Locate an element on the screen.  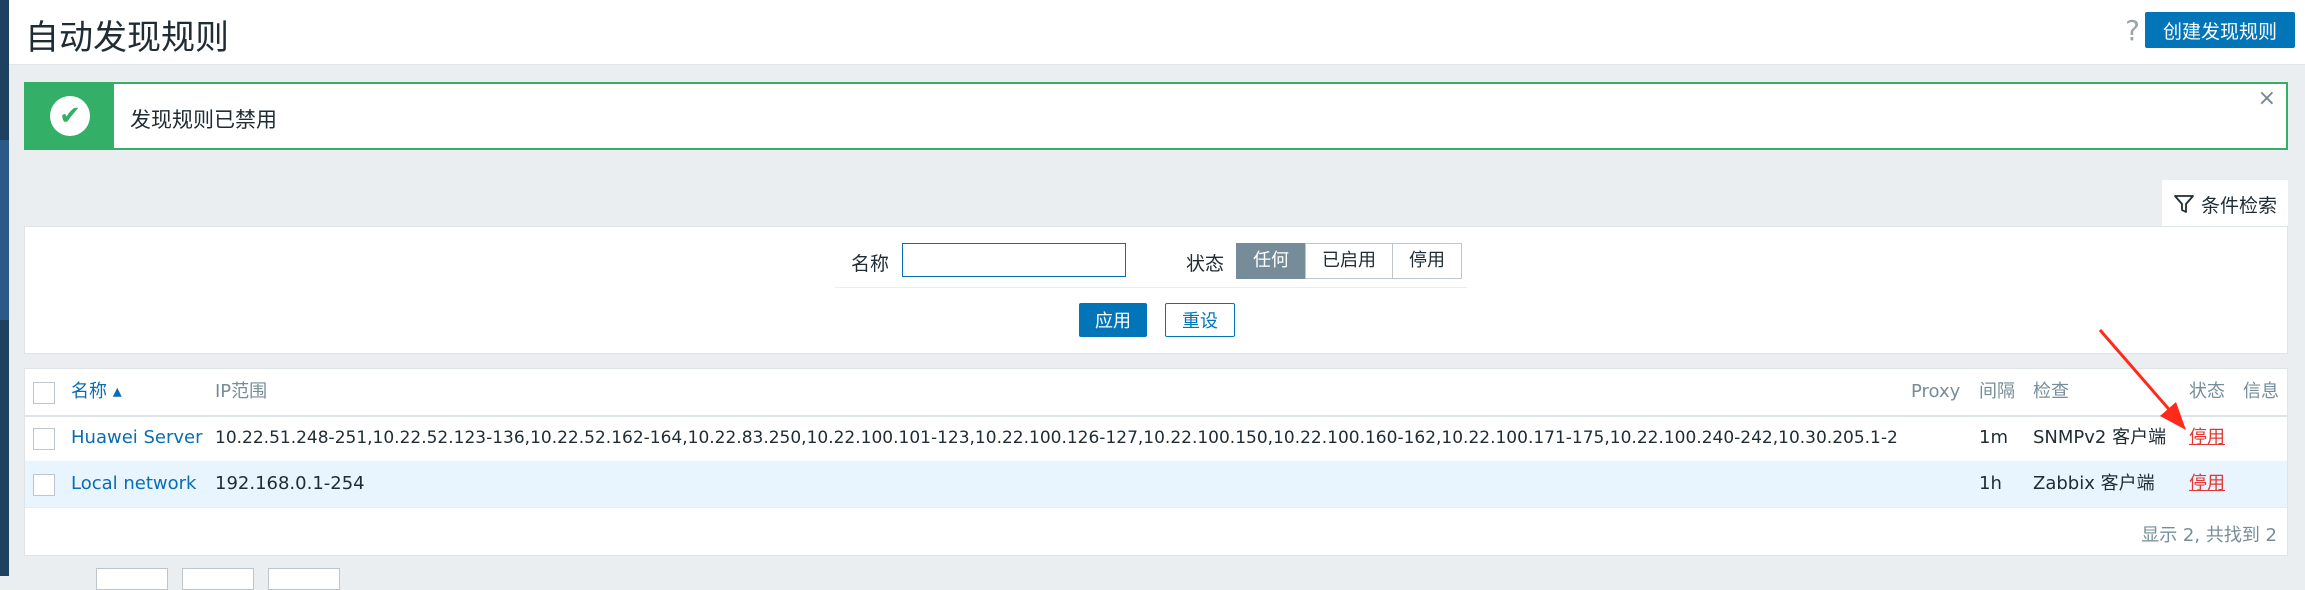
status-segmented-control: 任何 已启用 停用 is located at coordinates (1349, 261).